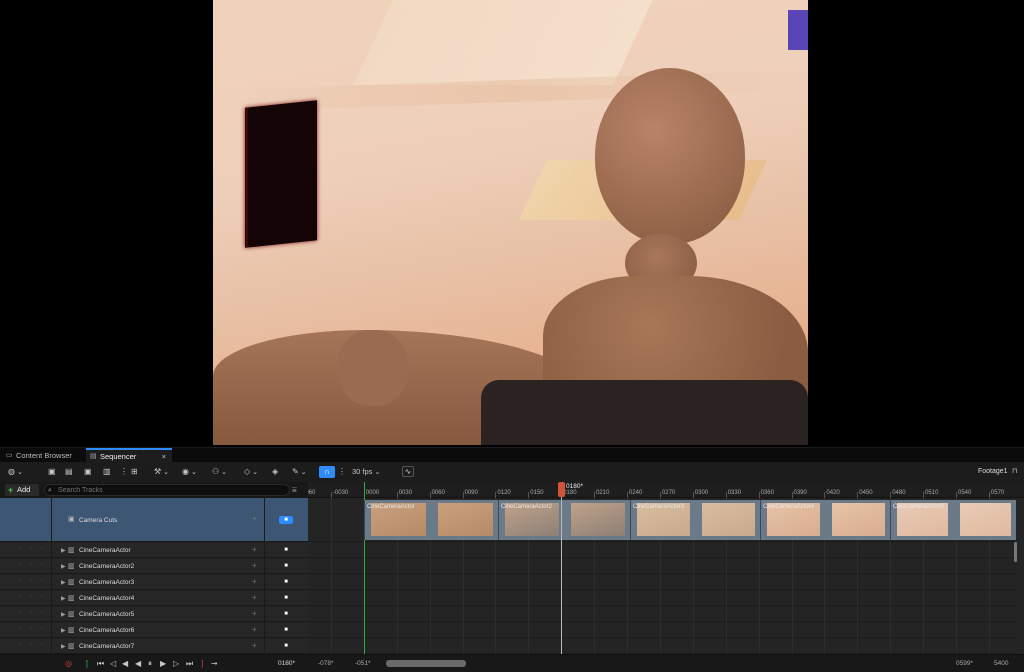  I want to click on more-options-icon: ⋮, so click(124, 472).